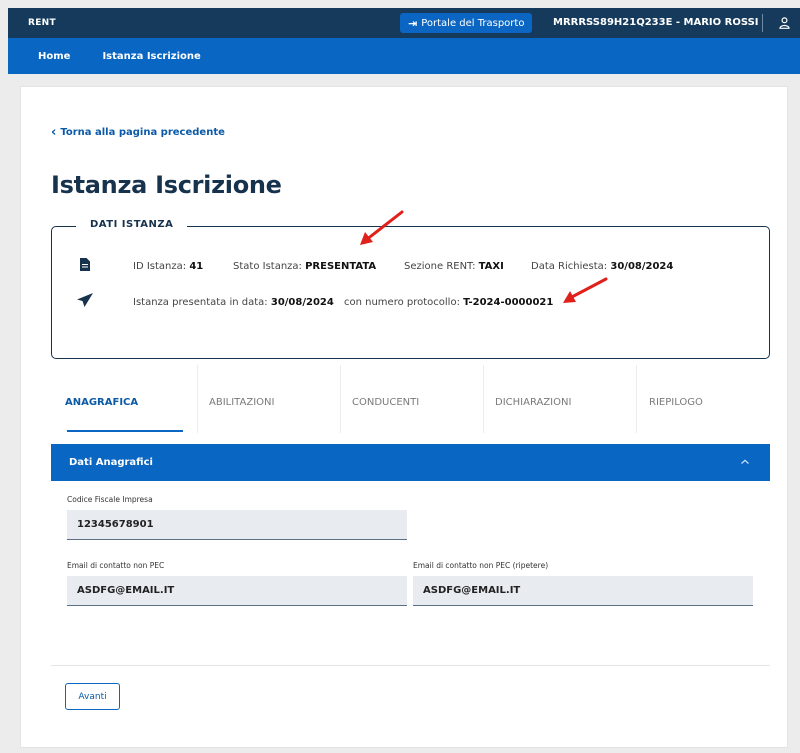 Image resolution: width=800 pixels, height=753 pixels. What do you see at coordinates (237, 591) in the screenshot?
I see `email-input: ASDFG@EMAIL.IT` at bounding box center [237, 591].